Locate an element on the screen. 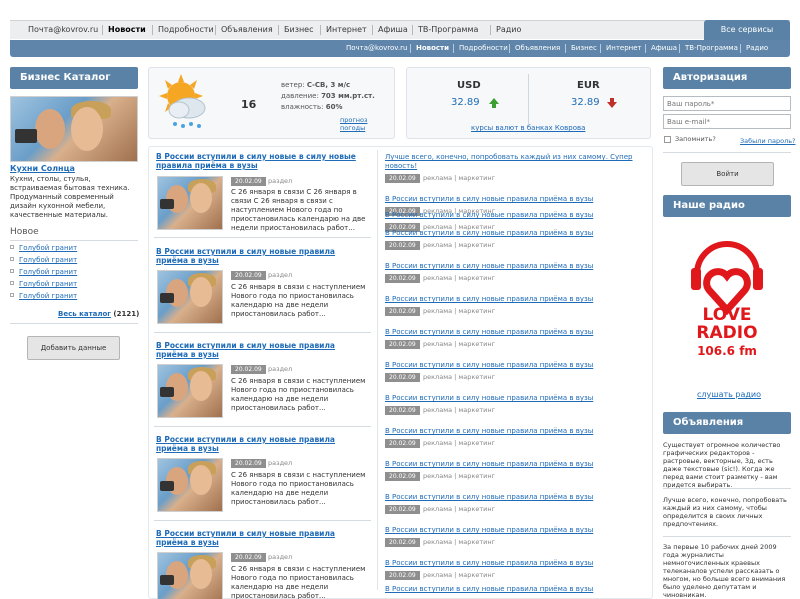 This screenshot has width=800, height=599. sub-nav-internet: Интернет is located at coordinates (624, 48).